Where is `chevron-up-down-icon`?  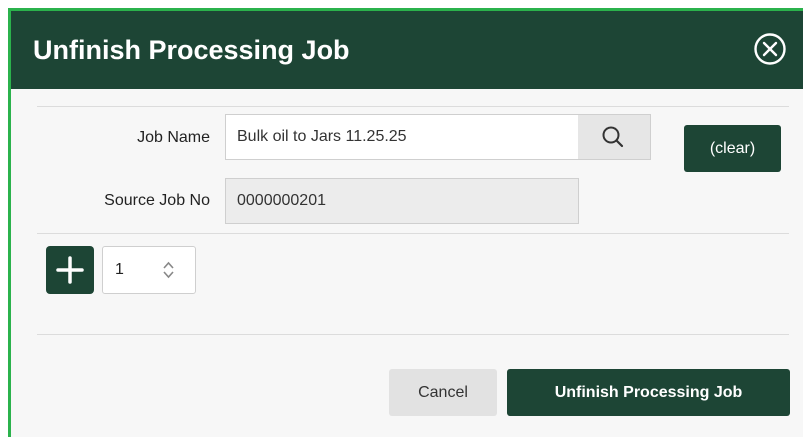
chevron-up-down-icon is located at coordinates (168, 270).